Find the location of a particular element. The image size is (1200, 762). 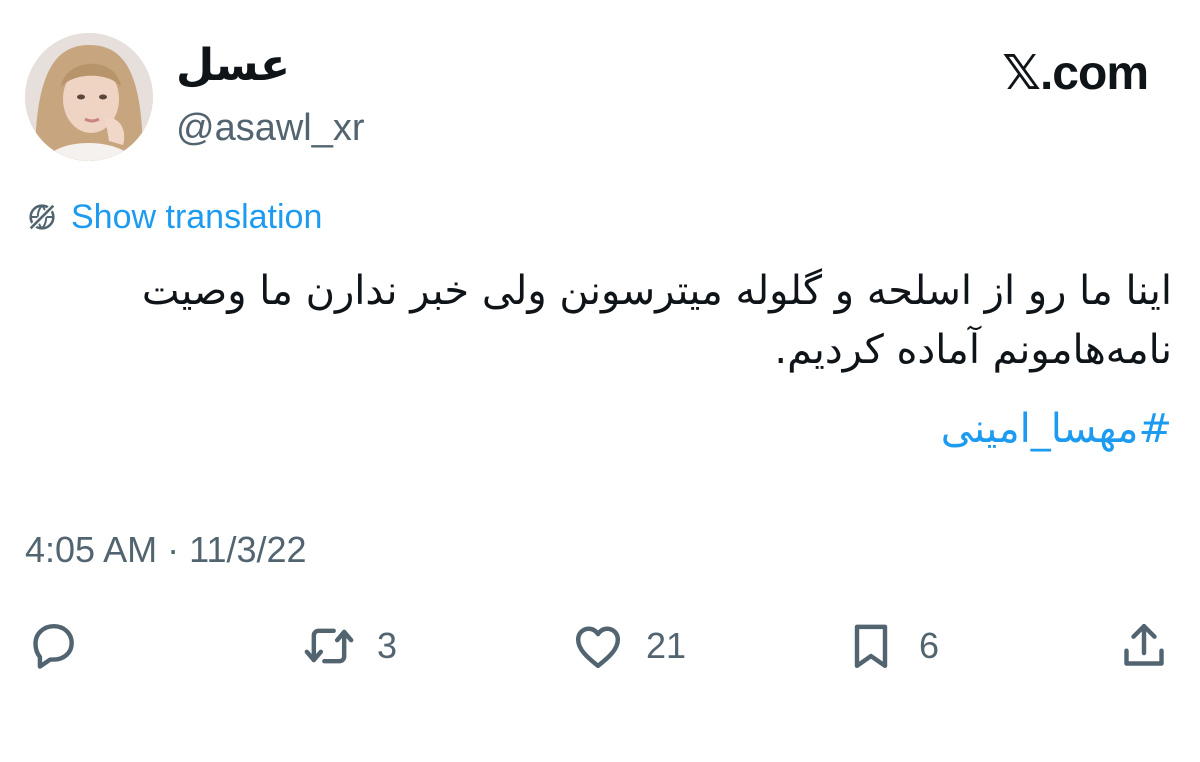

reply-icon is located at coordinates (53, 646).